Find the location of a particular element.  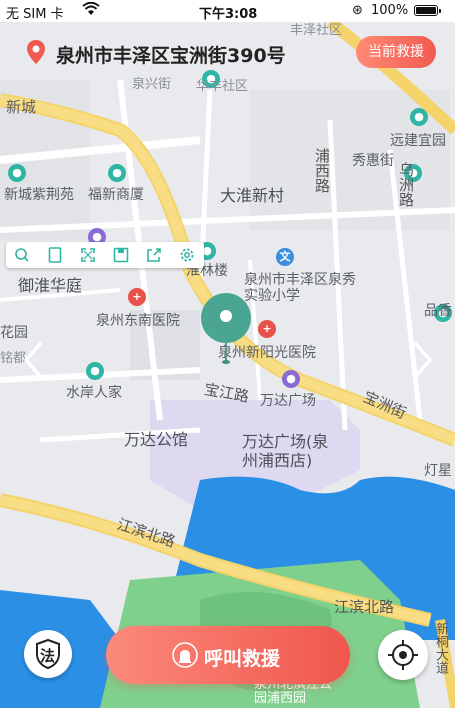

road-label: 新桐大道 is located at coordinates (440, 648).